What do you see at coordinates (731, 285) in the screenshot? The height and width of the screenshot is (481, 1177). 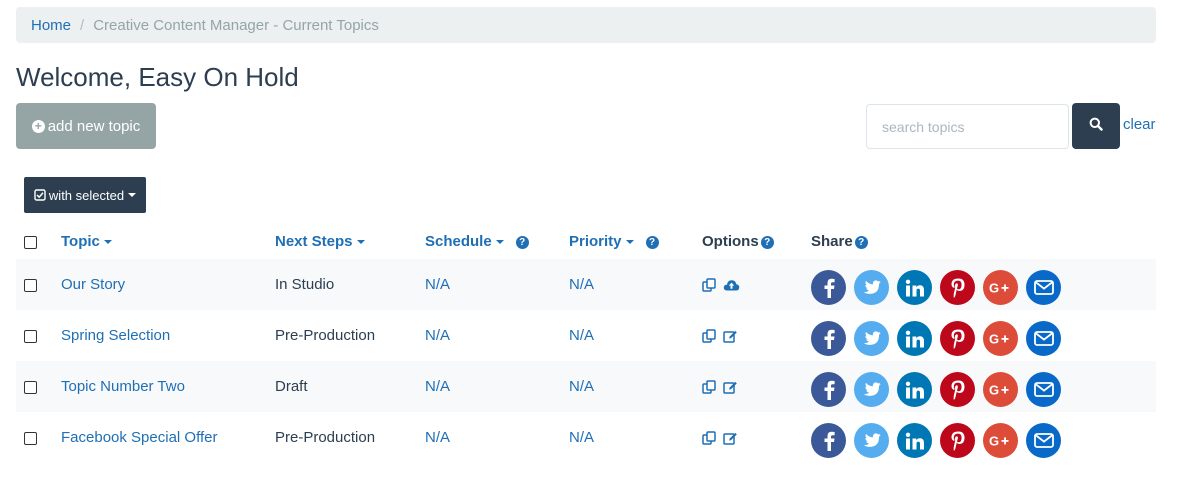 I see `cloud-upload-icon` at bounding box center [731, 285].